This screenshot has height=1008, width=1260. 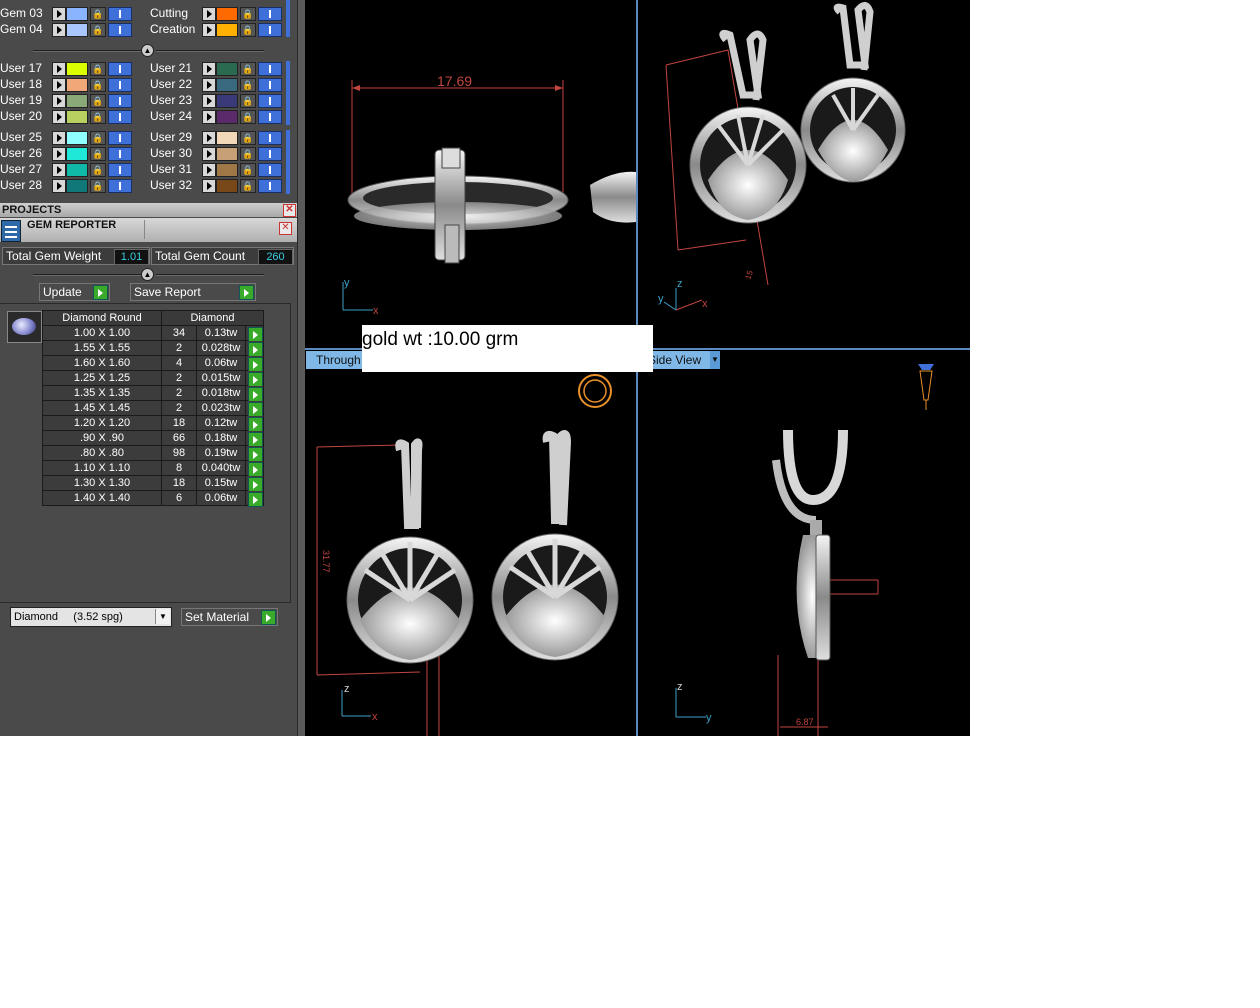 I want to click on table-row: 1.45 X 1.45 2 0.023tw, so click(x=153, y=408).